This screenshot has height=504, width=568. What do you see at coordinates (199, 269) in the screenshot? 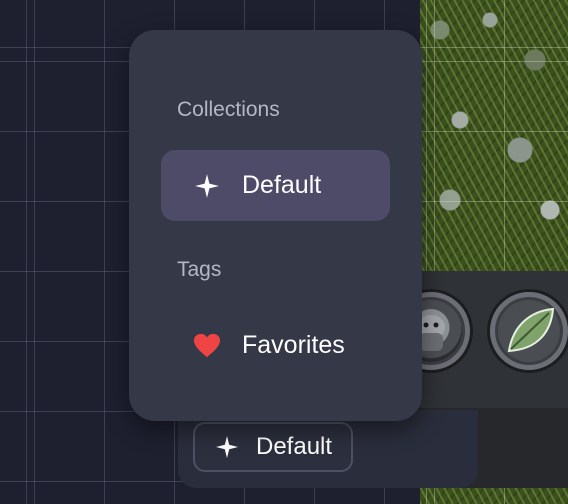
I see `tags-heading: Tags` at bounding box center [199, 269].